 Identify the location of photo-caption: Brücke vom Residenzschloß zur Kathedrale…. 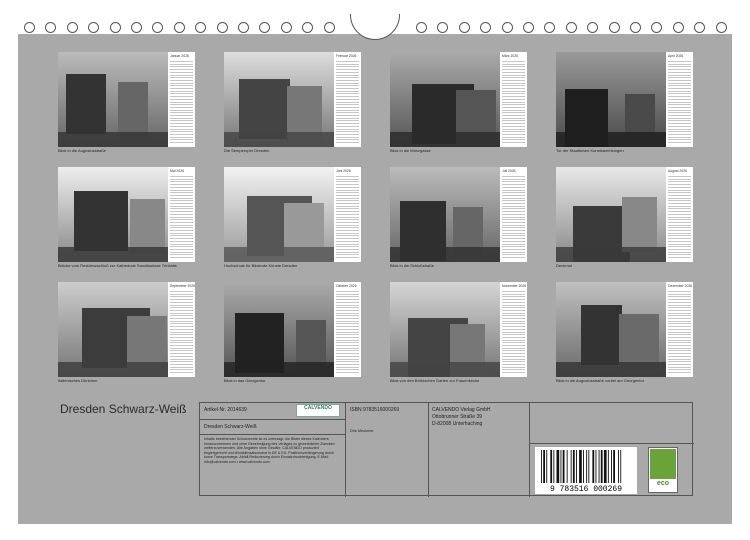
(117, 265).